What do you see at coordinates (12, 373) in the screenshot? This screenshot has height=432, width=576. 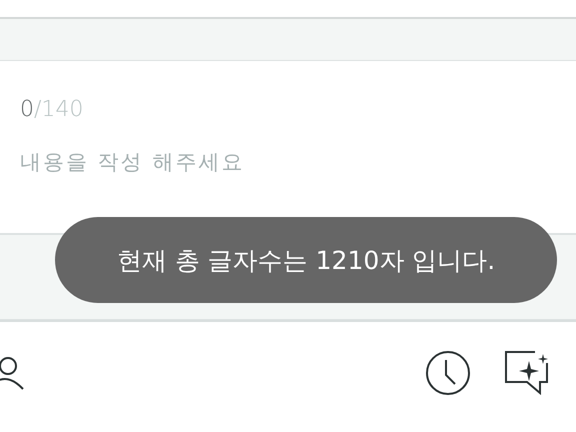 I see `profile-icon` at bounding box center [12, 373].